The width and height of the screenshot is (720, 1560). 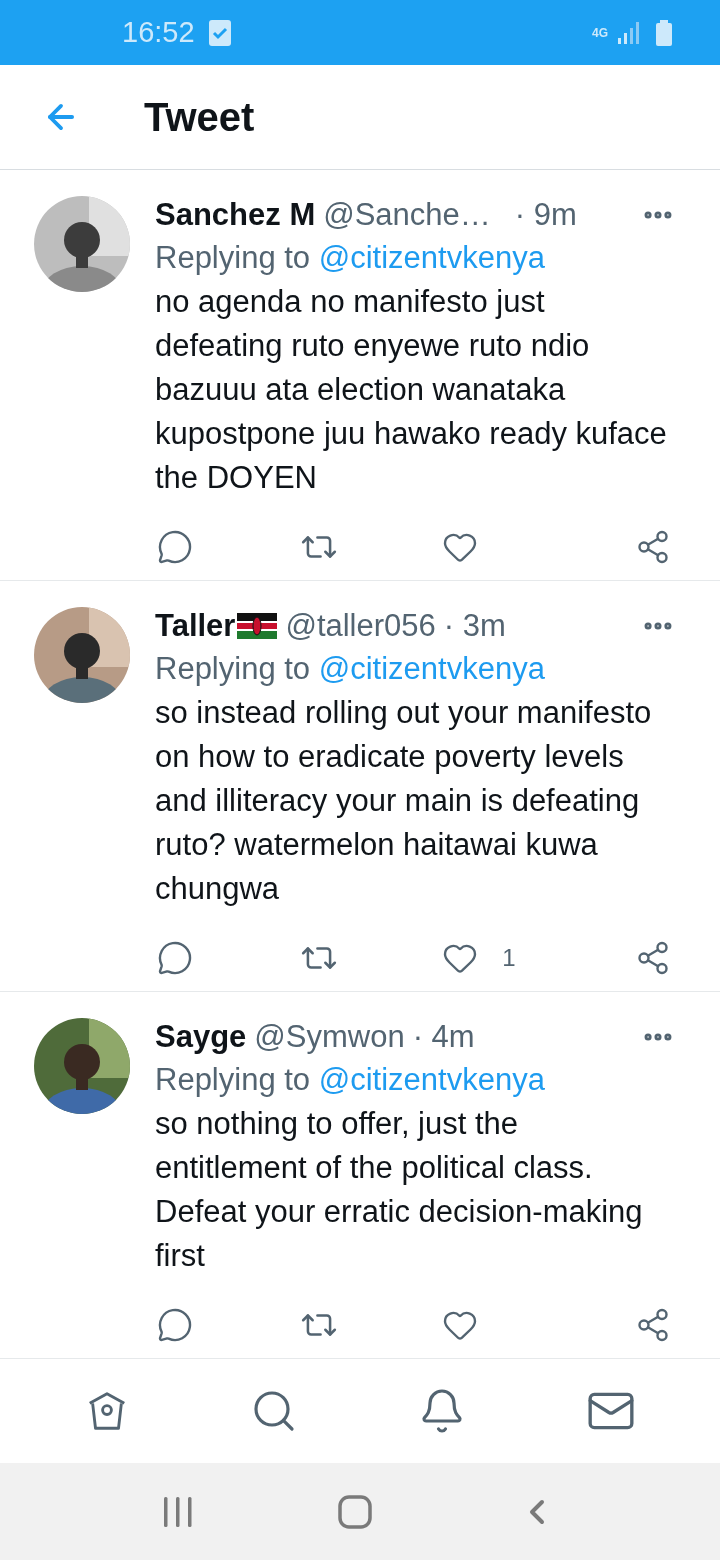 I want to click on tweet-text: no agenda no manifesto just defeating ruto enyewe ruto ndio bazuuu ata election wanataka kupostpone juu hawako ready kuface the DOYEN, so click(x=411, y=390).